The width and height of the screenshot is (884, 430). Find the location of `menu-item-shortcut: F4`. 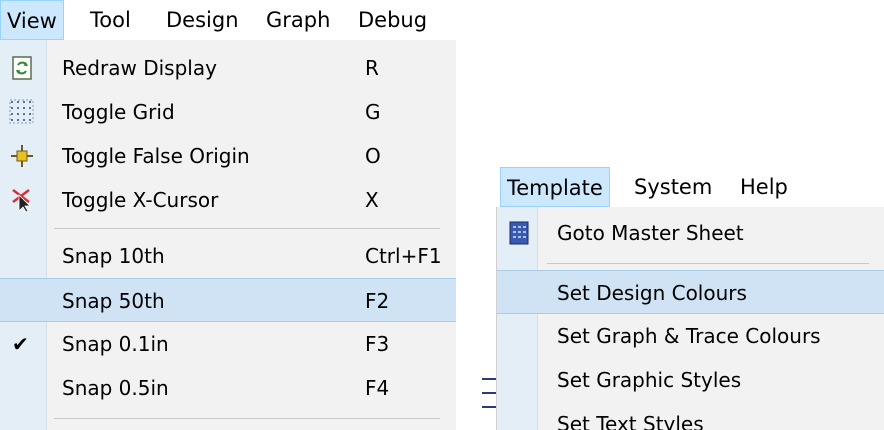

menu-item-shortcut: F4 is located at coordinates (377, 388).